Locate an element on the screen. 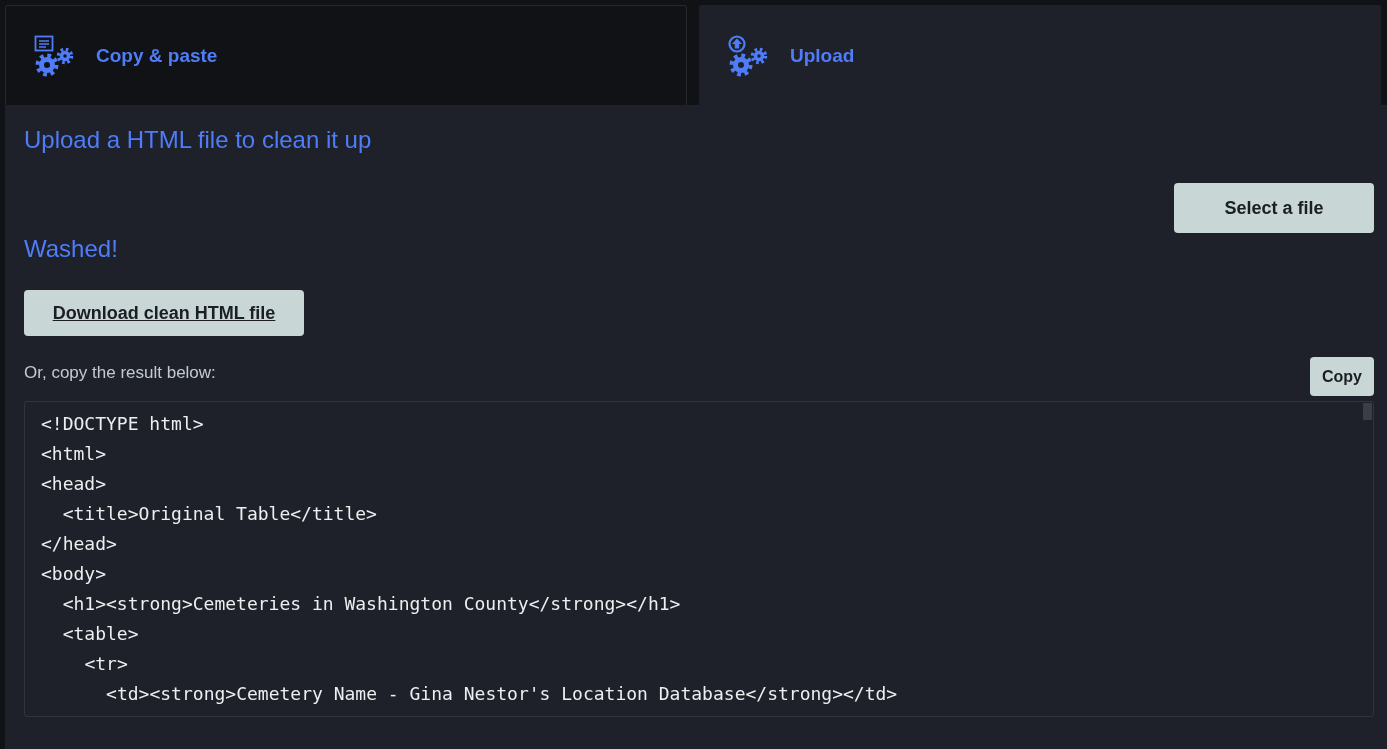  code-line: <body> is located at coordinates (74, 574).